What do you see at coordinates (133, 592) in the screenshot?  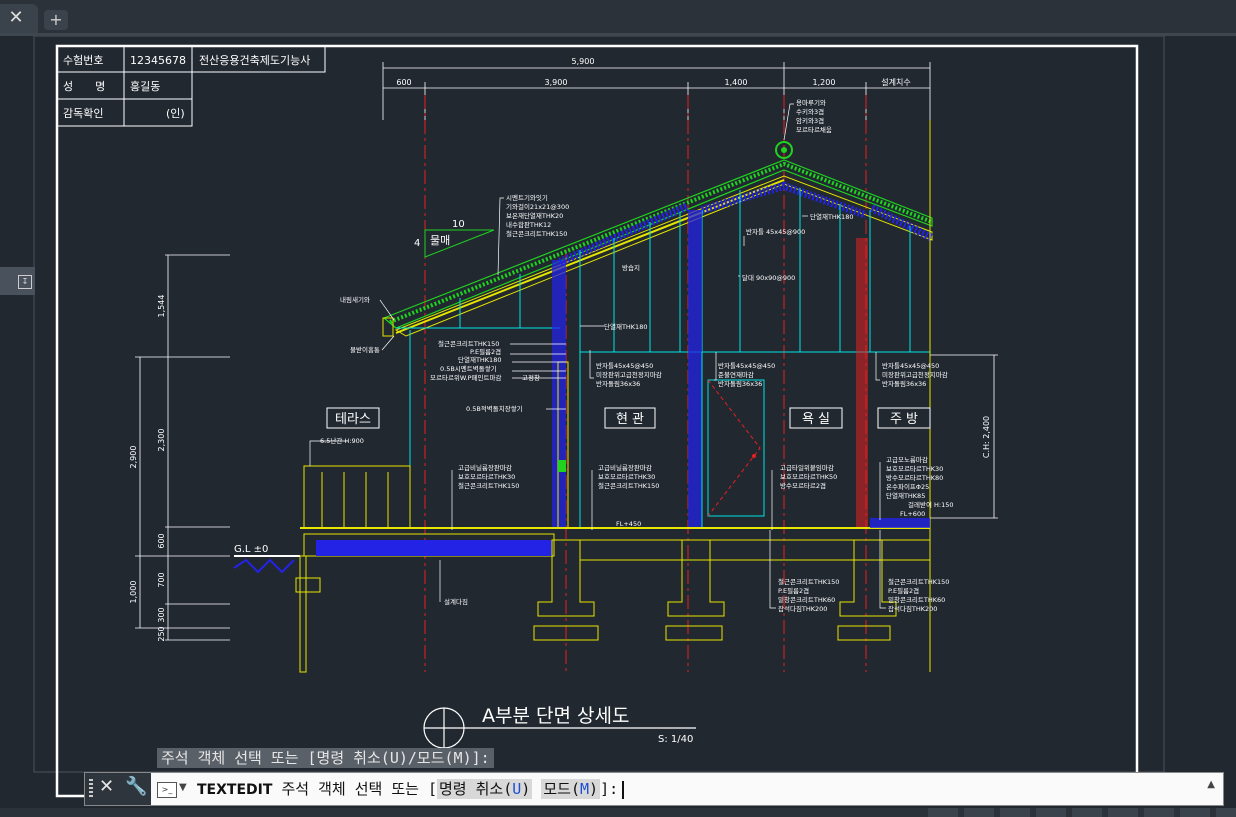 I see `dim-footing-total: 1,000` at bounding box center [133, 592].